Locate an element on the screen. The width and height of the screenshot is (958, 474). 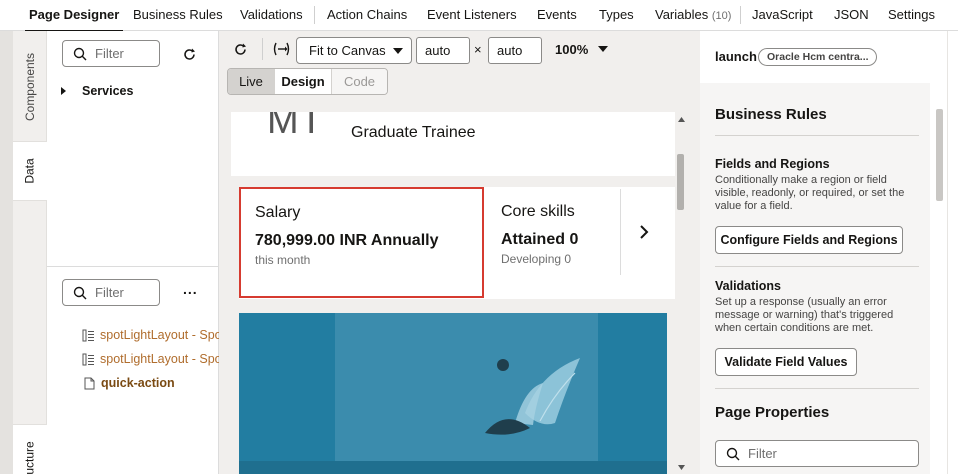
scroll-down-icon is located at coordinates (681, 467).